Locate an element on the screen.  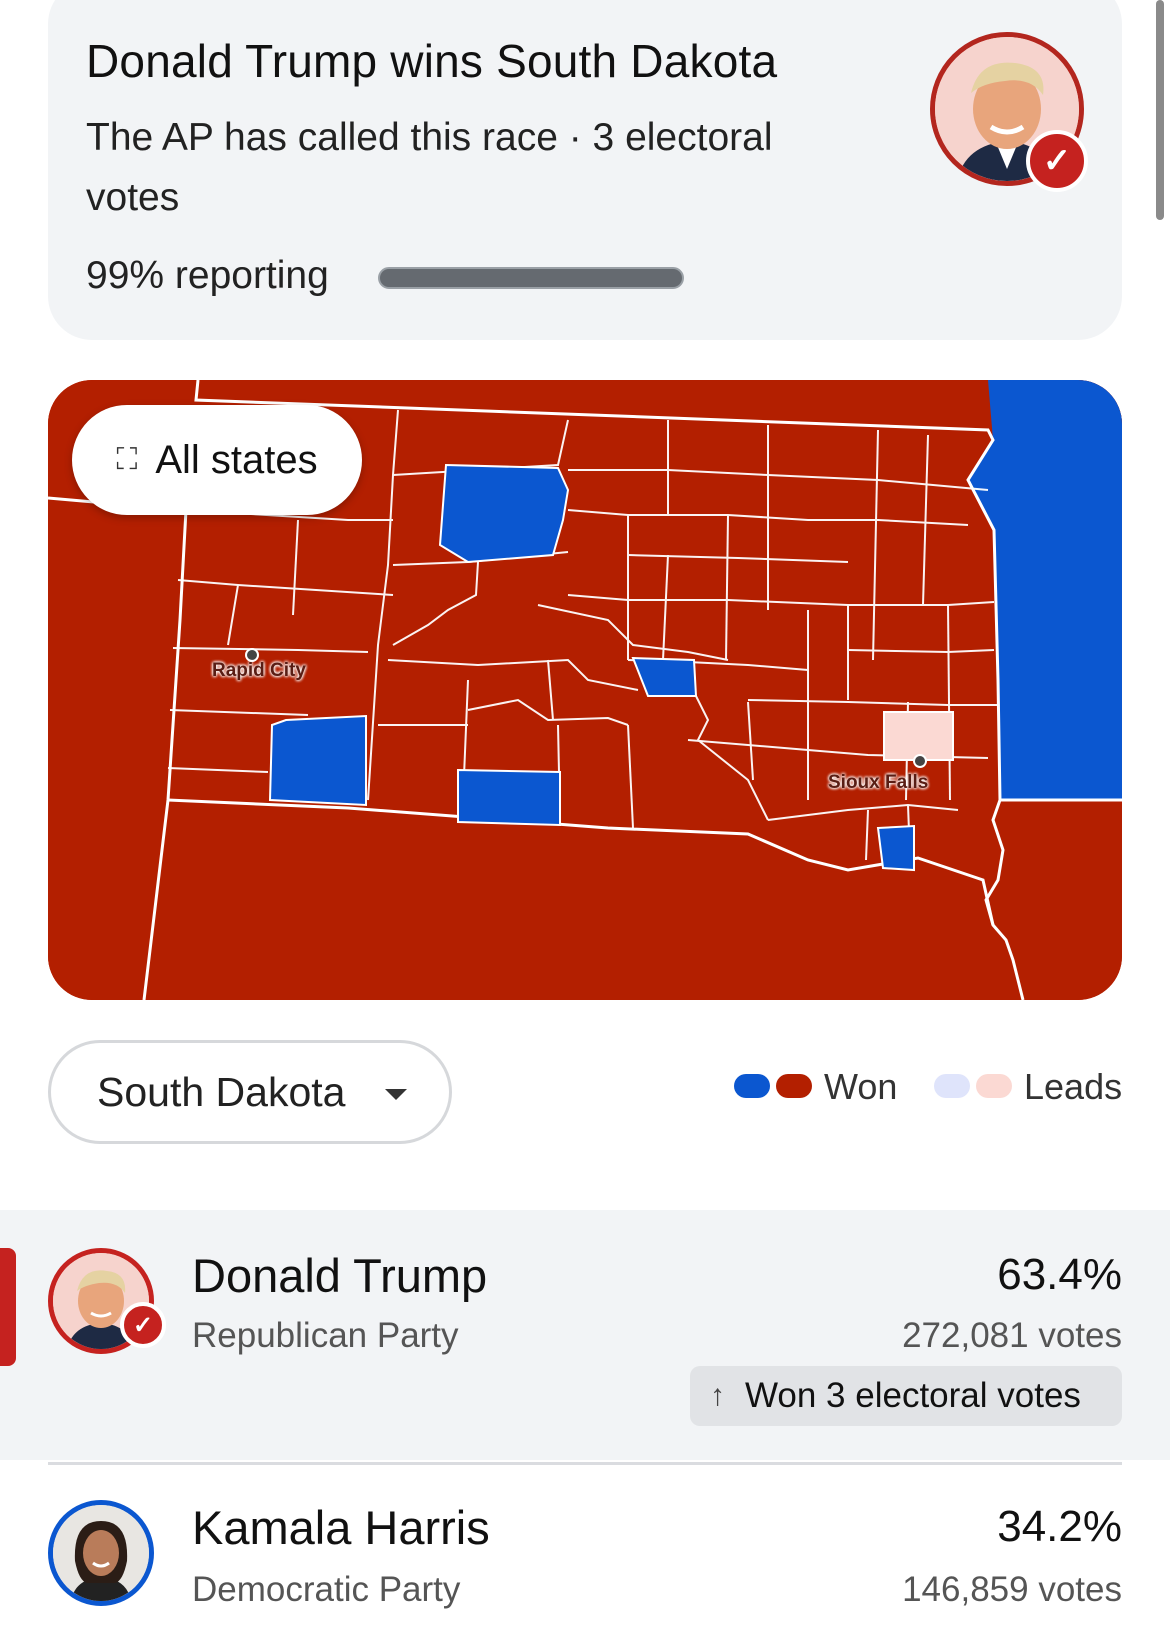
race-call-title: Donald Trump wins South Dakota is located at coordinates (432, 61).